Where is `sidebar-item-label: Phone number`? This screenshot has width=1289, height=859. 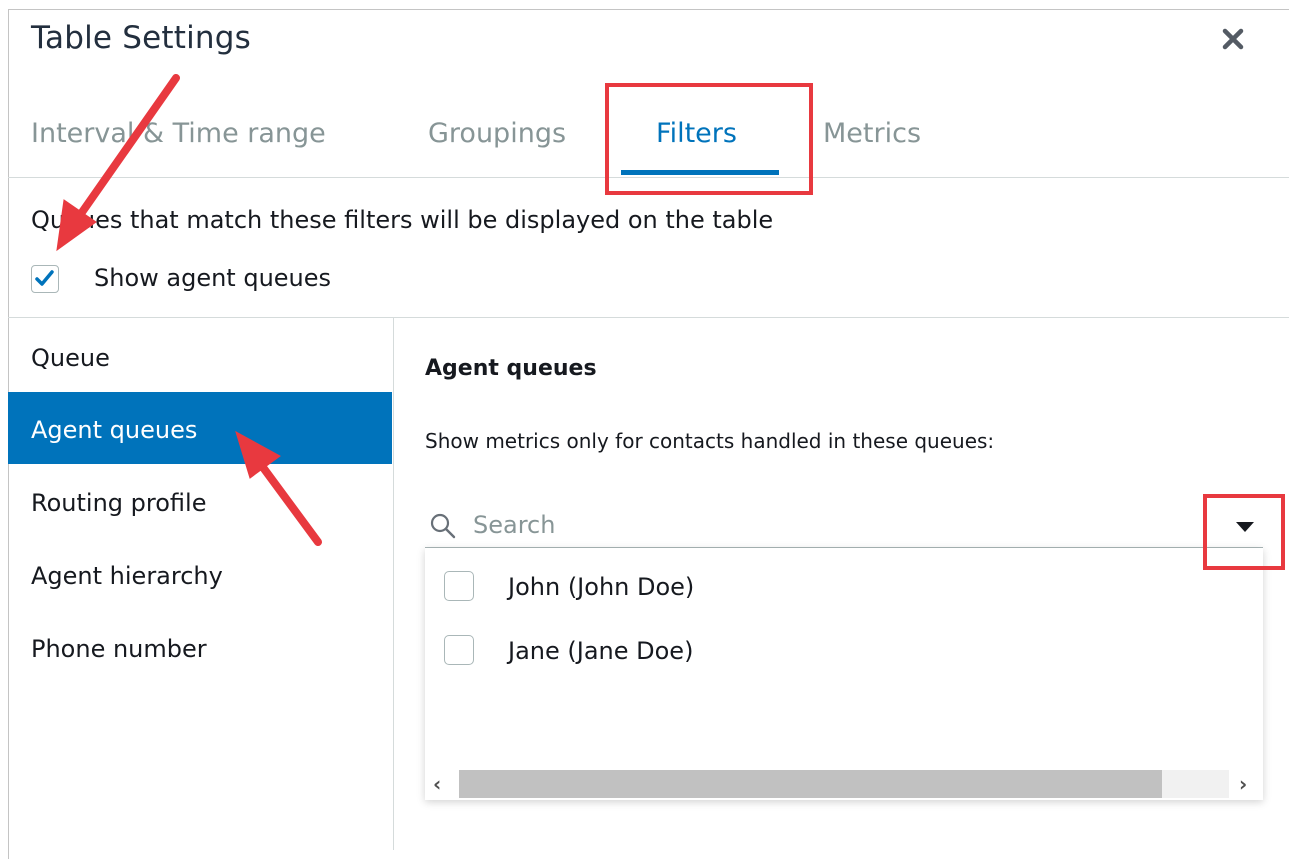
sidebar-item-label: Phone number is located at coordinates (119, 649).